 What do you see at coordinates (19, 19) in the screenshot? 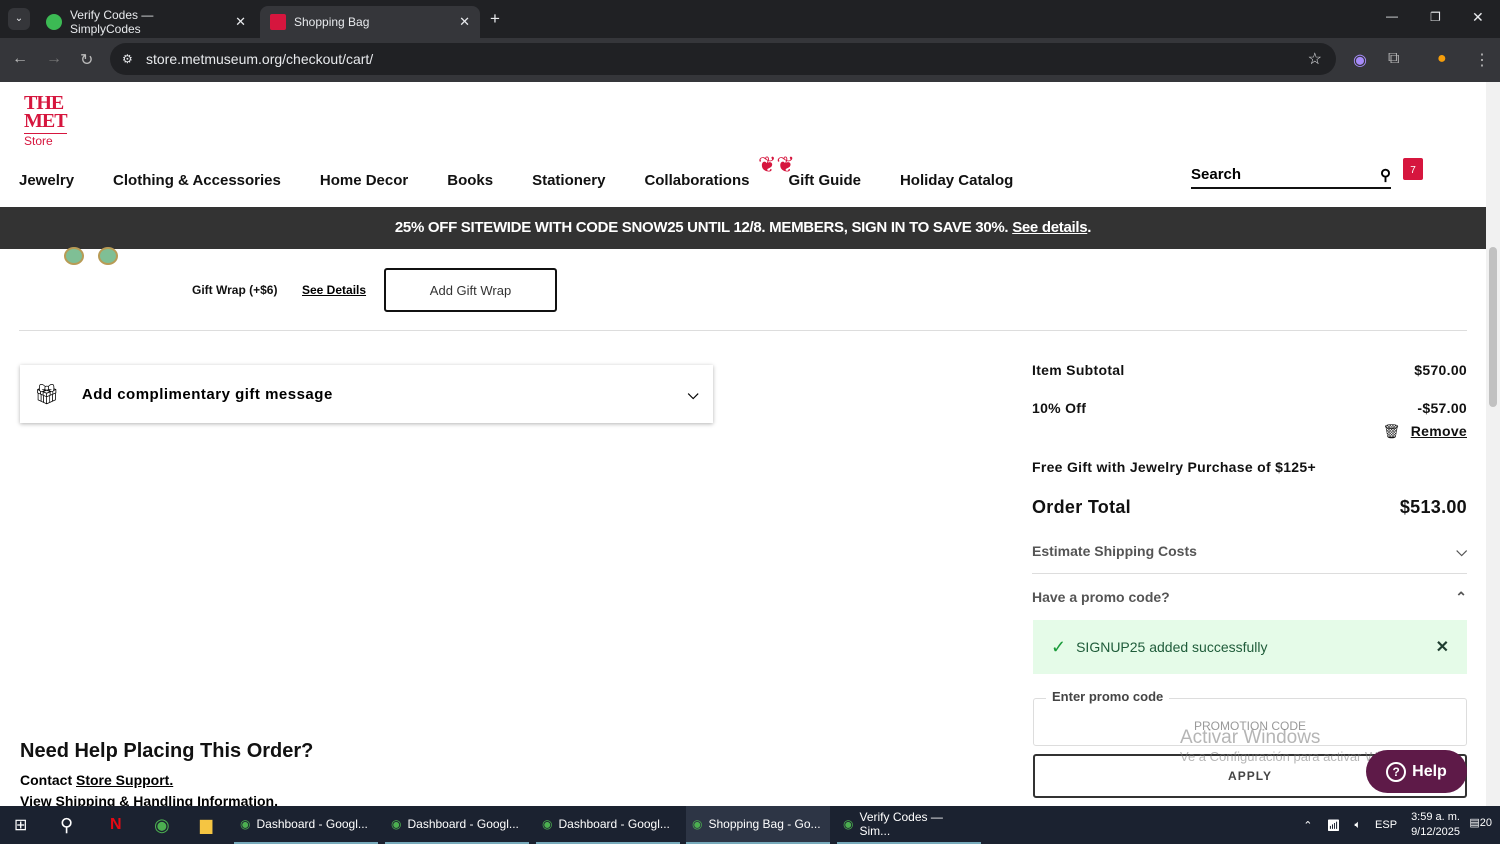
I see `tab-list-chevron-icon: ⌄` at bounding box center [19, 19].